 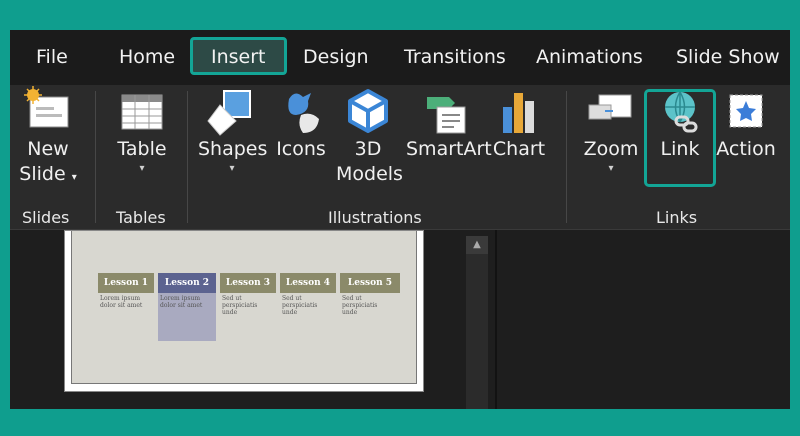 I want to click on lesson-banner: Lesson 3, so click(x=248, y=283).